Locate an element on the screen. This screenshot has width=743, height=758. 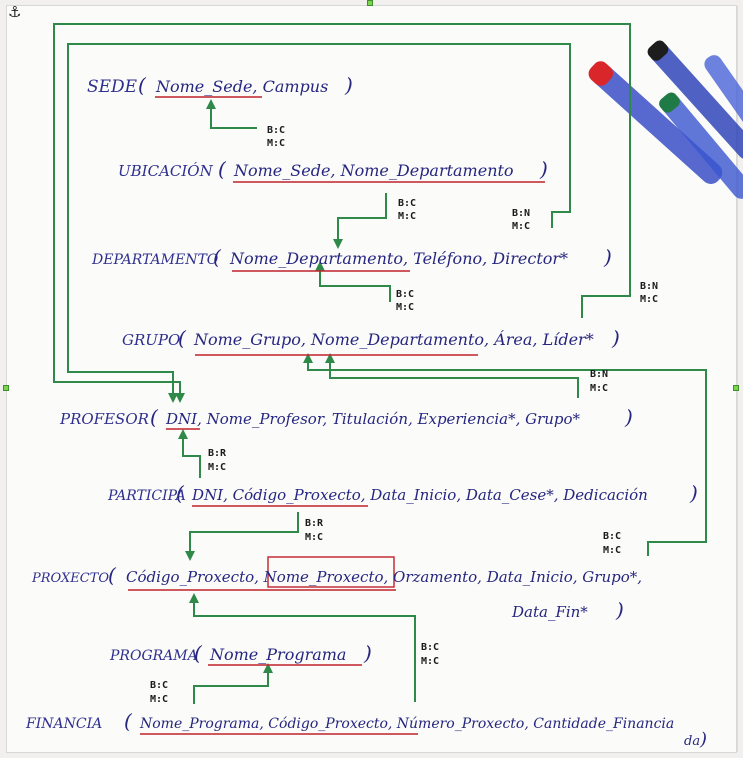
relation-sede-name: SEDE is located at coordinates (112, 87).